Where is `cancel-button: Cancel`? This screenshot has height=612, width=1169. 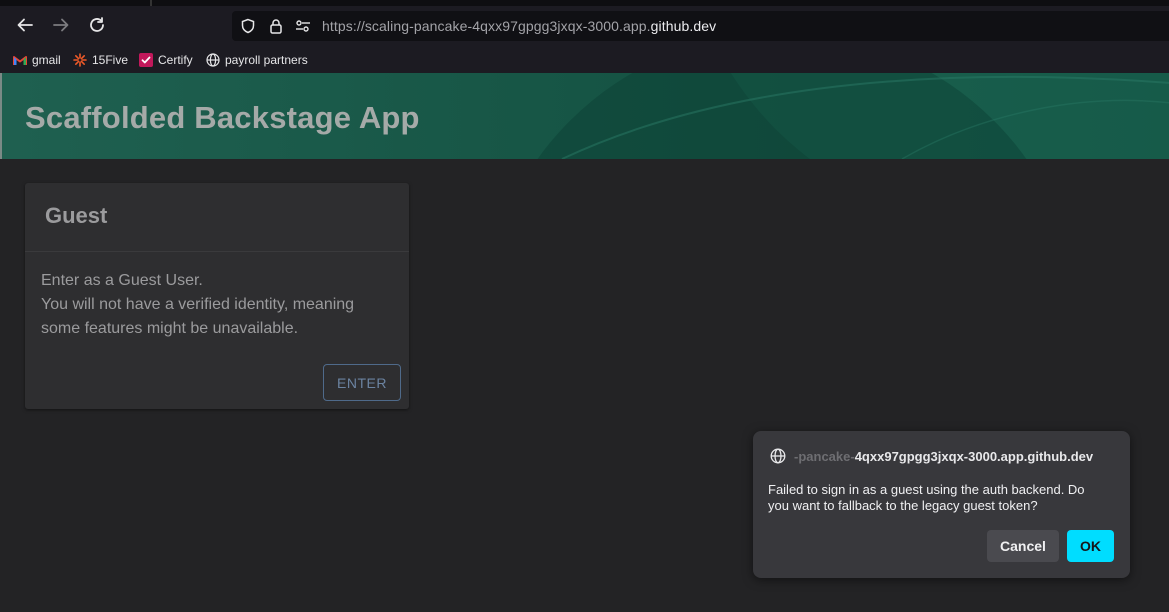
cancel-button: Cancel is located at coordinates (1023, 546).